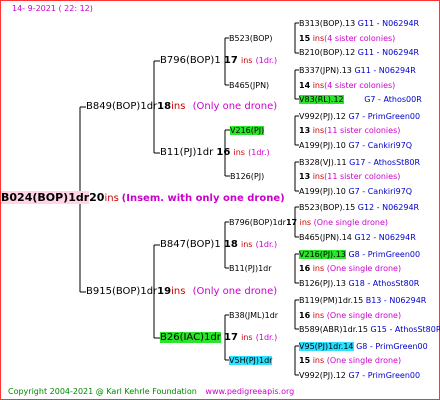  I want to click on gen4-entry: B126(PJ).13 G18 - AthosSt80R, so click(359, 283).